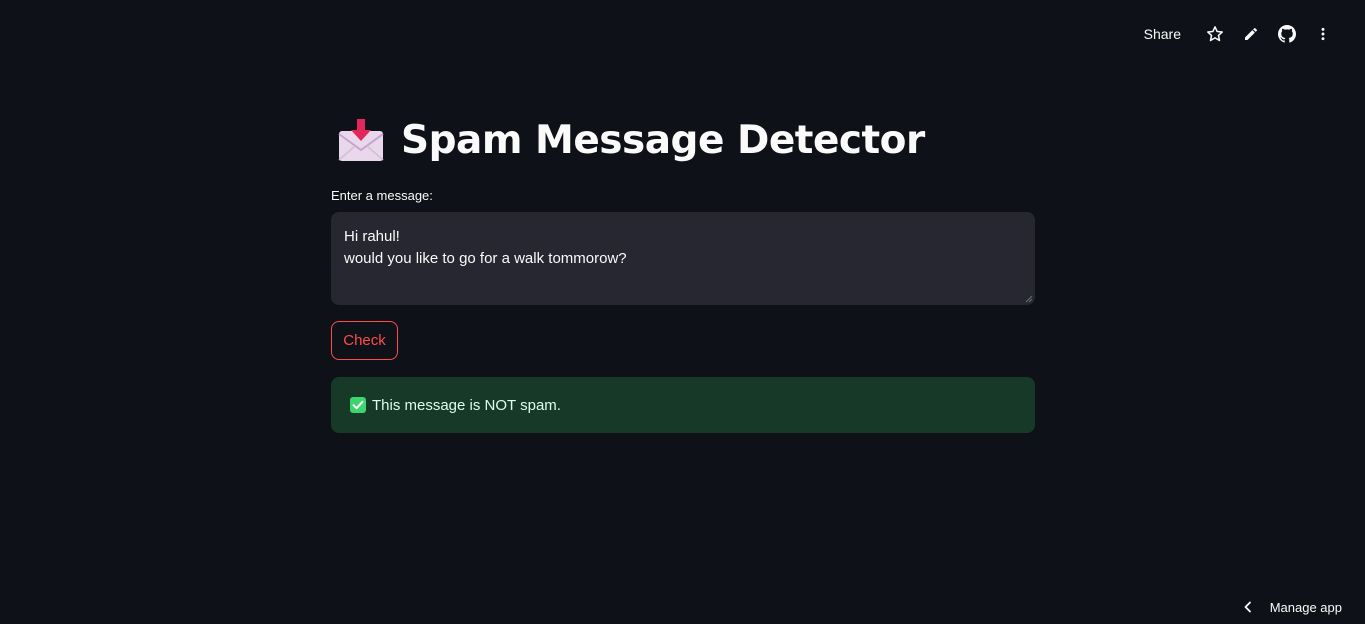 This screenshot has height=624, width=1365. I want to click on manage-app-button: Manage app, so click(1292, 607).